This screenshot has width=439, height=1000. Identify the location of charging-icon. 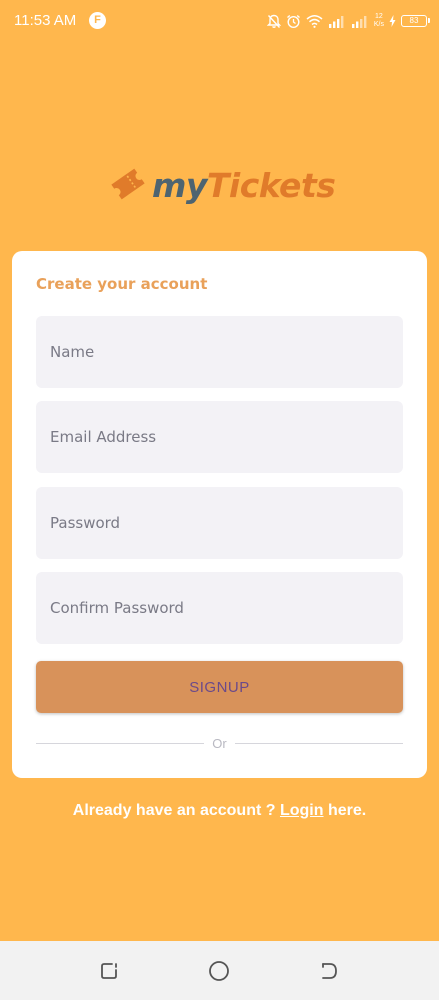
(392, 21).